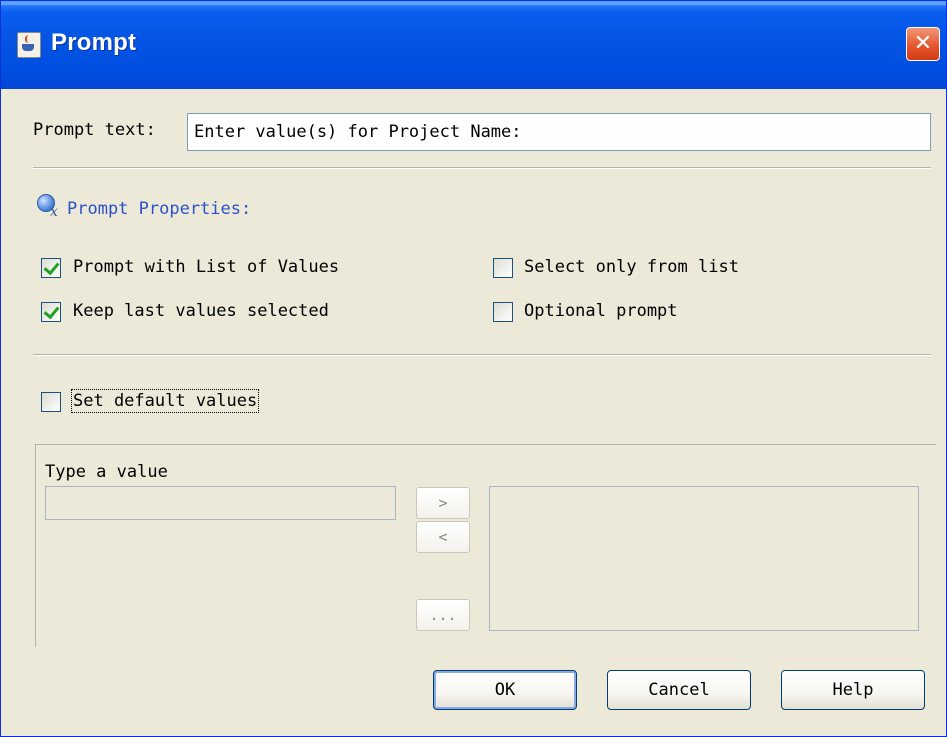  I want to click on prompt-properties-title: Prompt Properties:, so click(159, 209).